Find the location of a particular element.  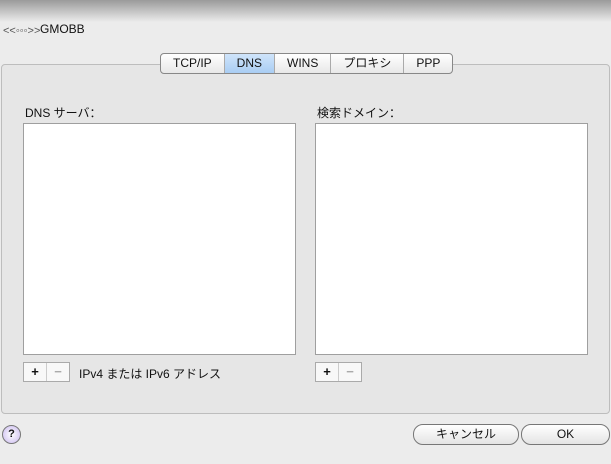

add-dns-button: + is located at coordinates (35, 372).